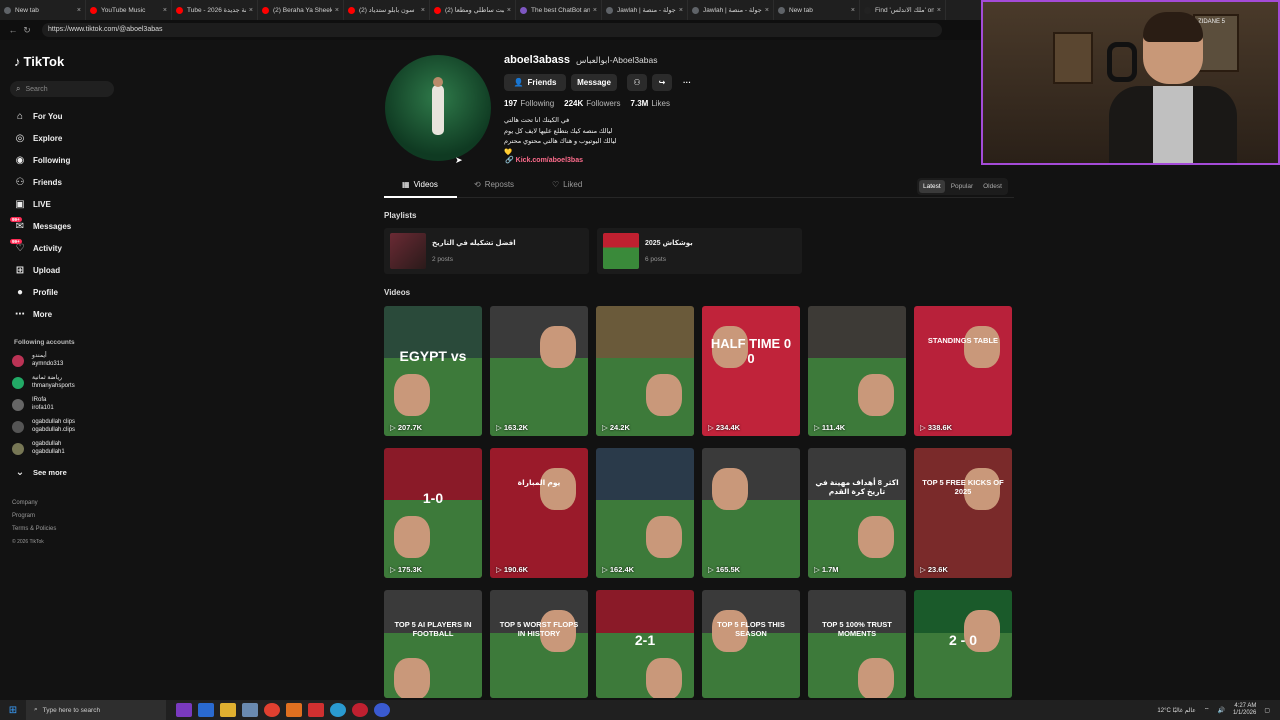 The image size is (1280, 720). I want to click on sidebar-item-messages: ✉ 99+ Messages, so click(40, 225).